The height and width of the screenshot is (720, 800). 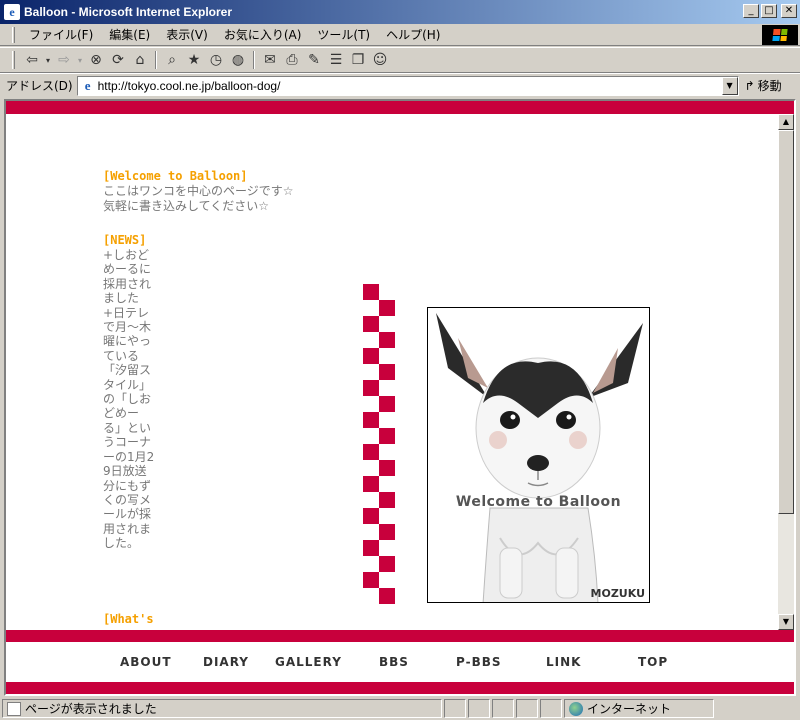 What do you see at coordinates (175, 176) in the screenshot?
I see `welcome-heading: [Welcome to Balloon]` at bounding box center [175, 176].